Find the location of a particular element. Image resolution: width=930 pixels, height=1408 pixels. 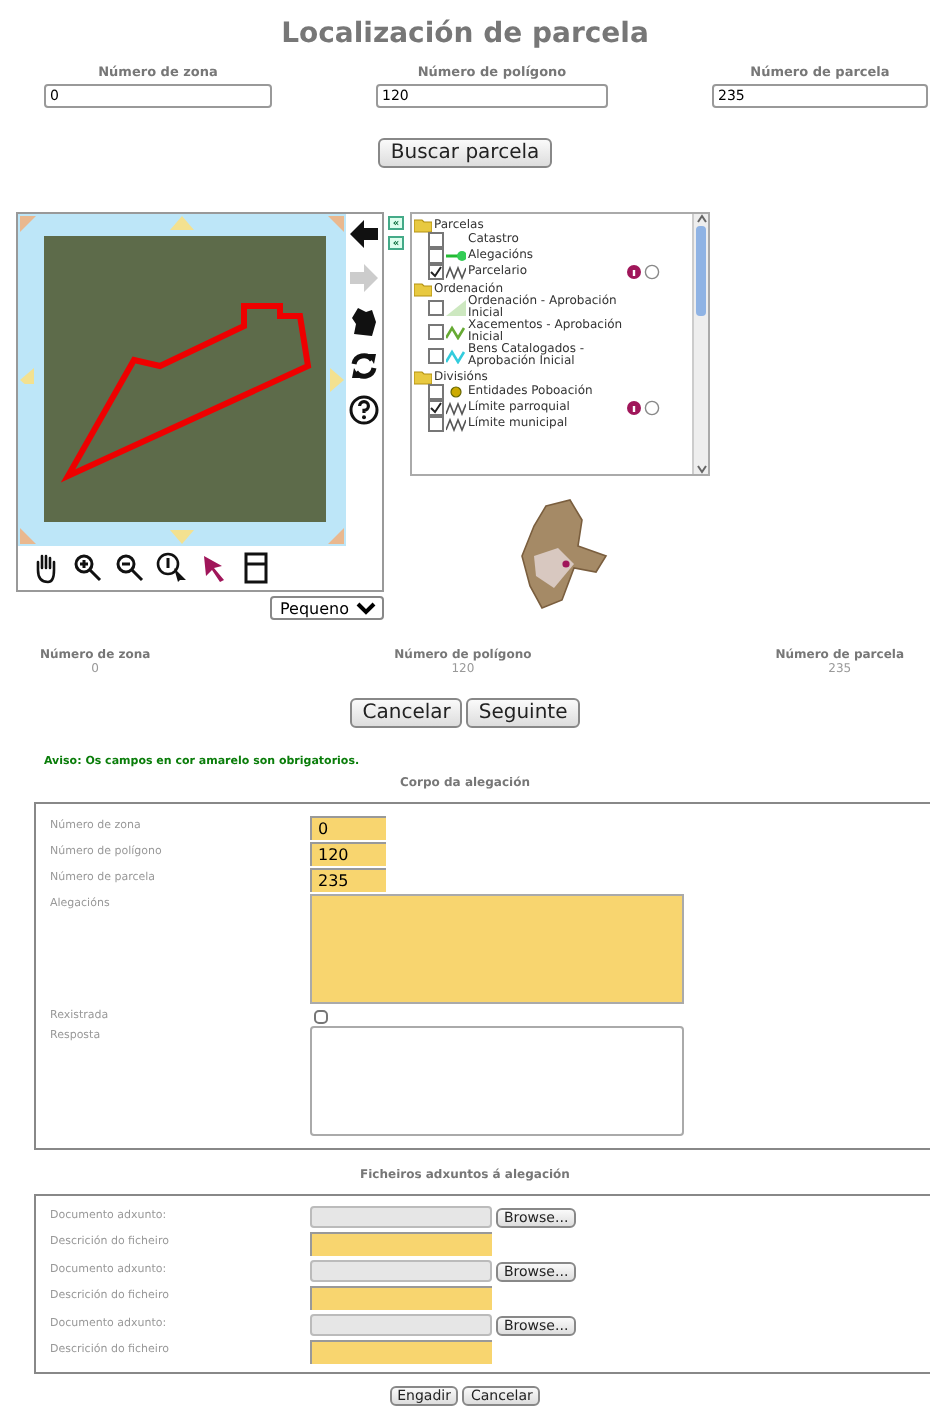

info-cursor-icon is located at coordinates (172, 568).